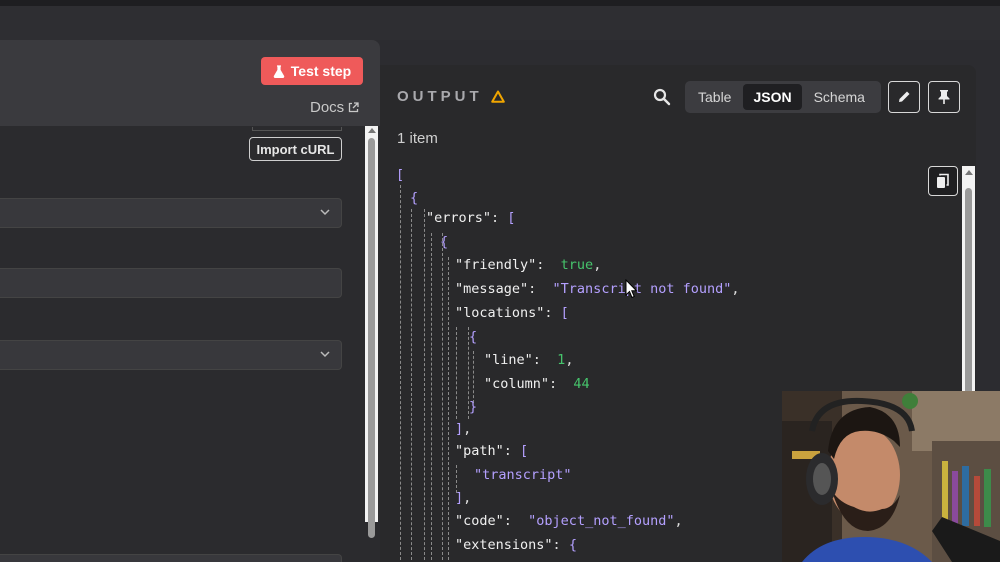 Image resolution: width=1000 pixels, height=562 pixels. Describe the element at coordinates (496, 265) in the screenshot. I see `json-key: "friendly"` at that location.